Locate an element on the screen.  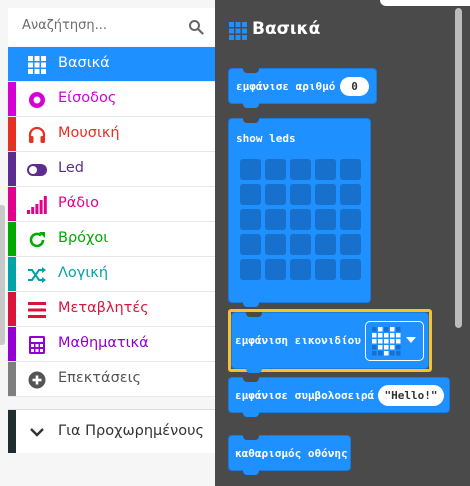
block-label: εμφάνισε συμβολοσειρά is located at coordinates (305, 395).